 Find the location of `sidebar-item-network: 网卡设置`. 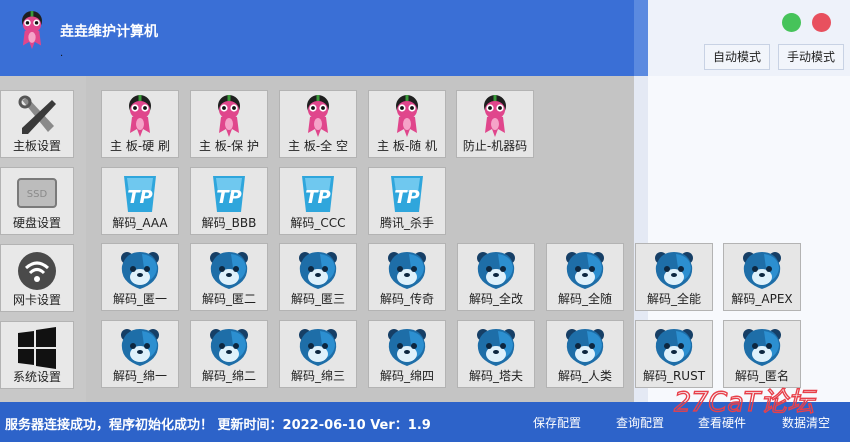

sidebar-item-network: 网卡设置 is located at coordinates (37, 278).